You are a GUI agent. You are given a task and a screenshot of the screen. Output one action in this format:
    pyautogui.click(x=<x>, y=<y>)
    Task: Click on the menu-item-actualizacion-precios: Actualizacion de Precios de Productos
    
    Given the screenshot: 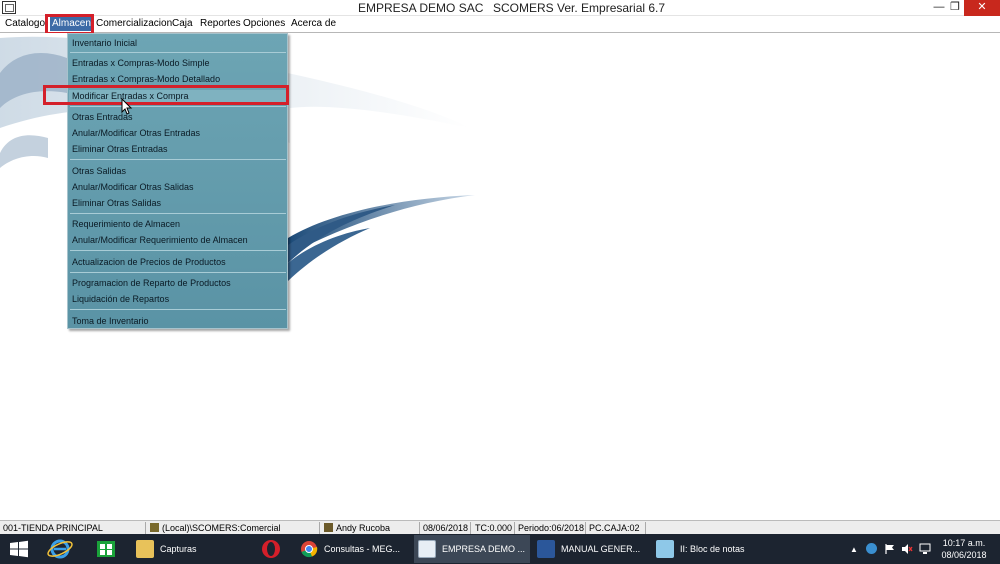 What is the action you would take?
    pyautogui.click(x=149, y=262)
    